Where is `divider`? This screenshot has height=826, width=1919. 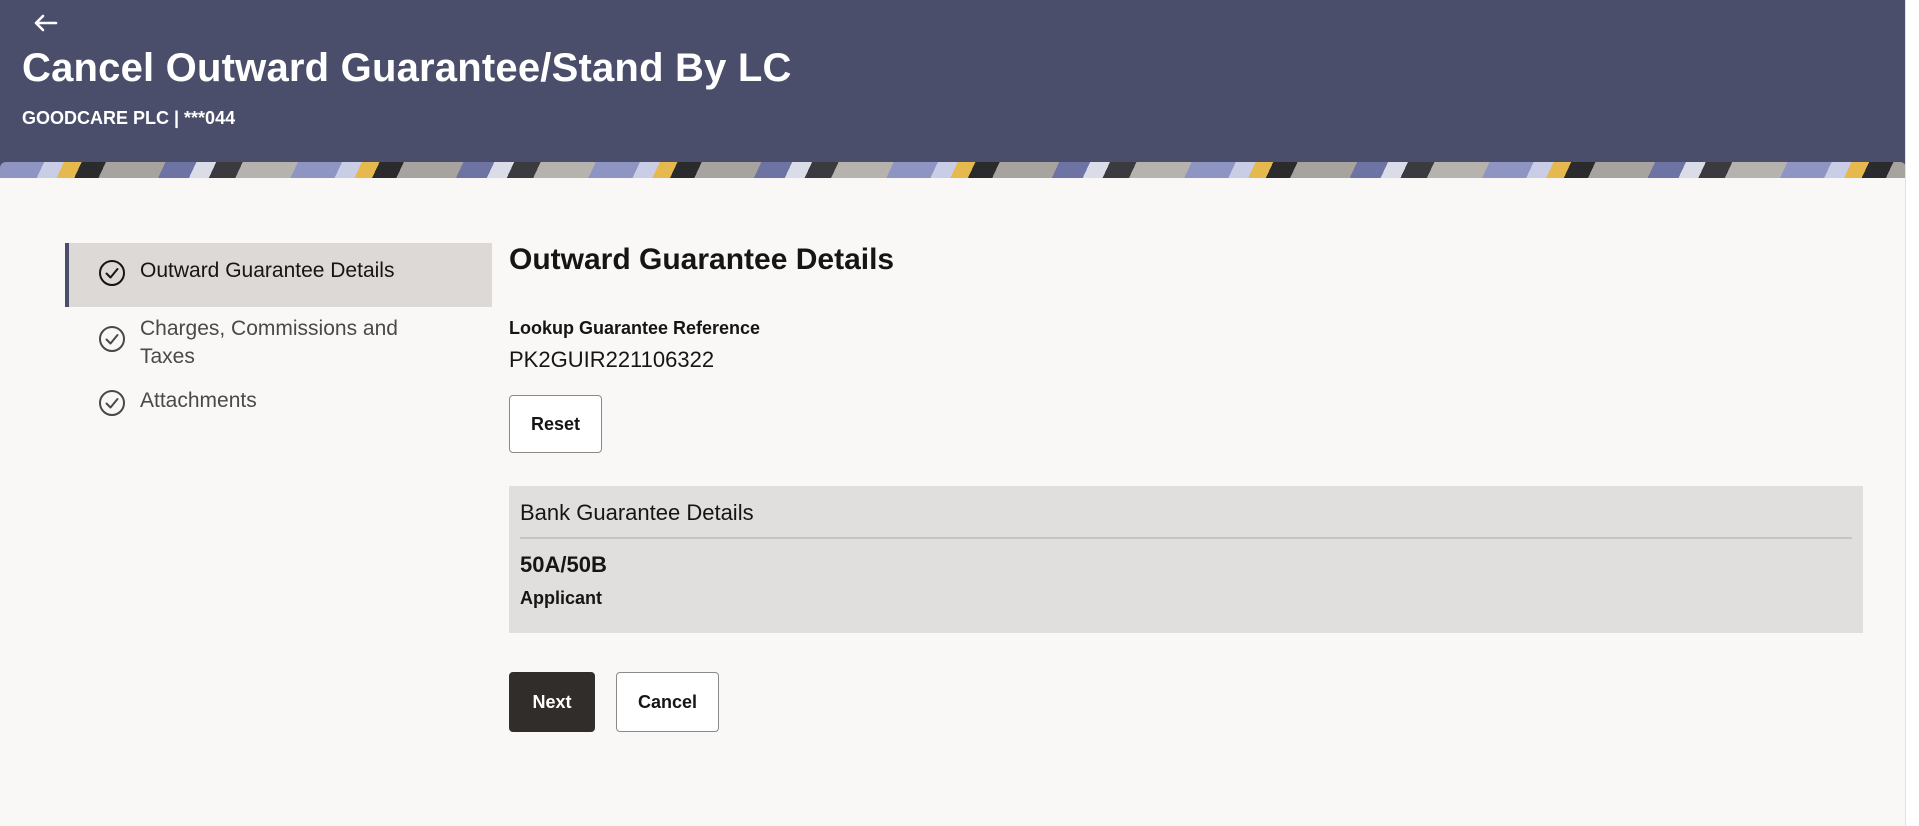
divider is located at coordinates (1186, 538).